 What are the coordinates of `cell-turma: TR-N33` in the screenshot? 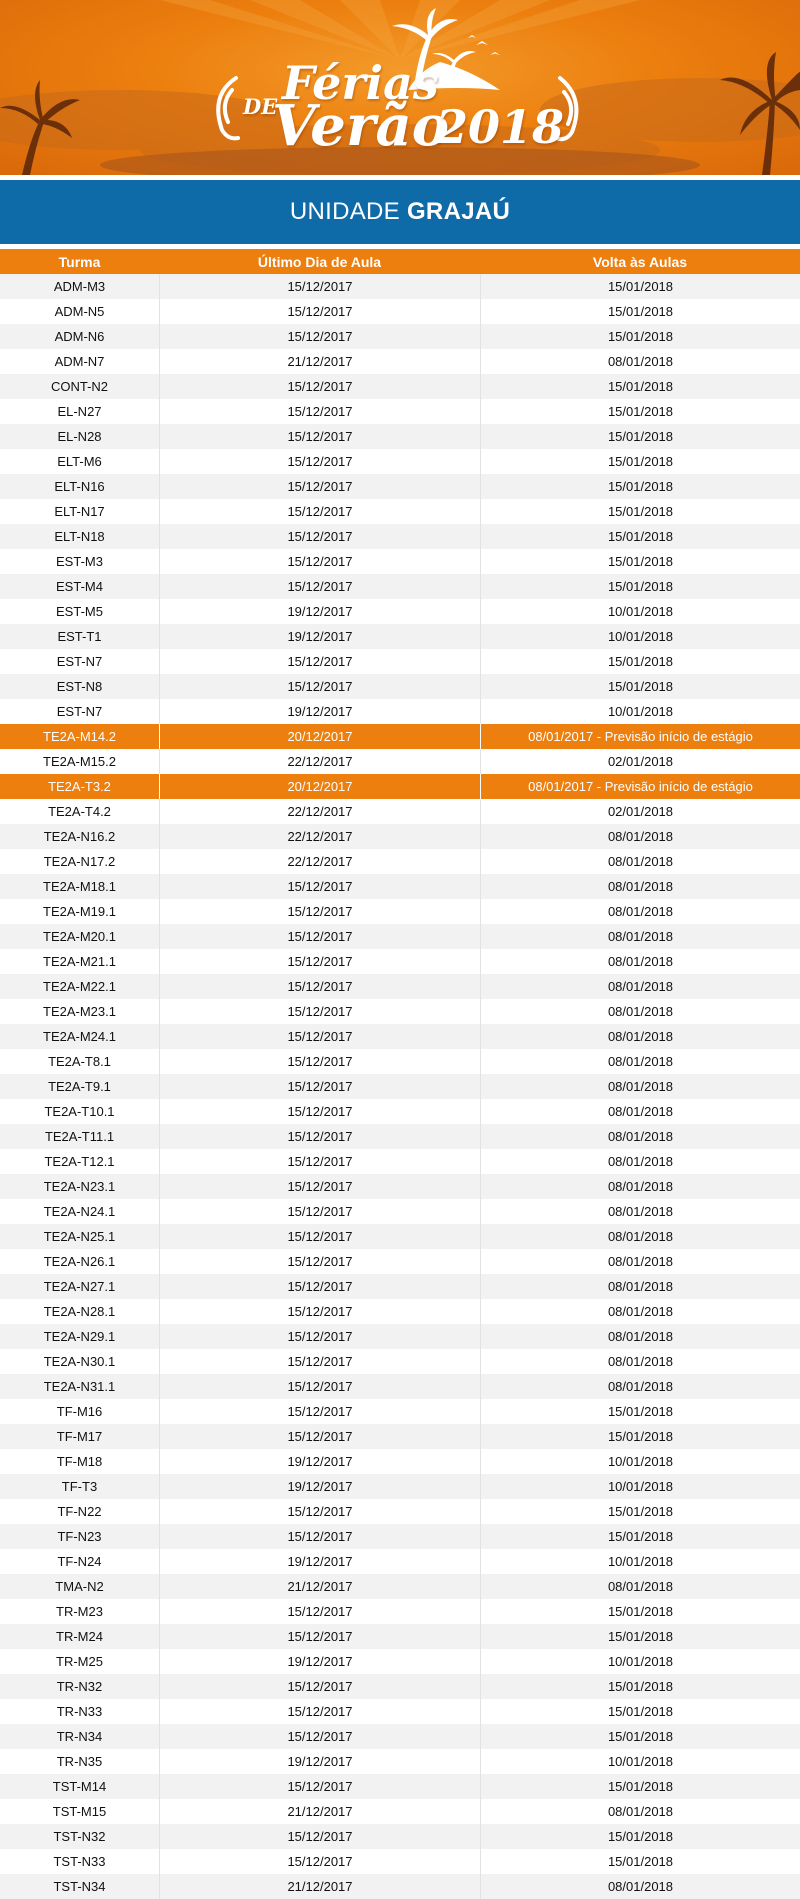 It's located at (79, 1711).